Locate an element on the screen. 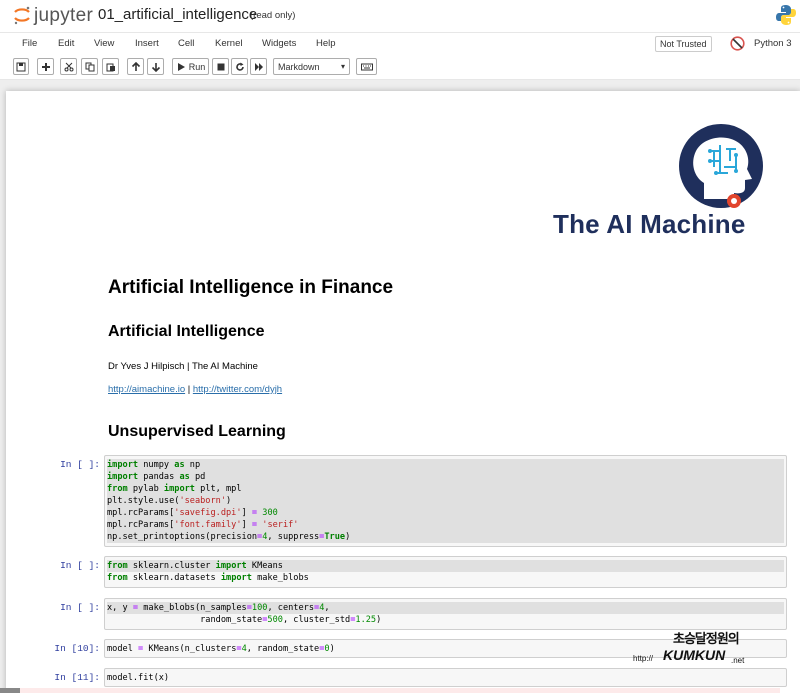 The height and width of the screenshot is (693, 800). code-line: from sklearn.datasets import make_blobs is located at coordinates (208, 578).